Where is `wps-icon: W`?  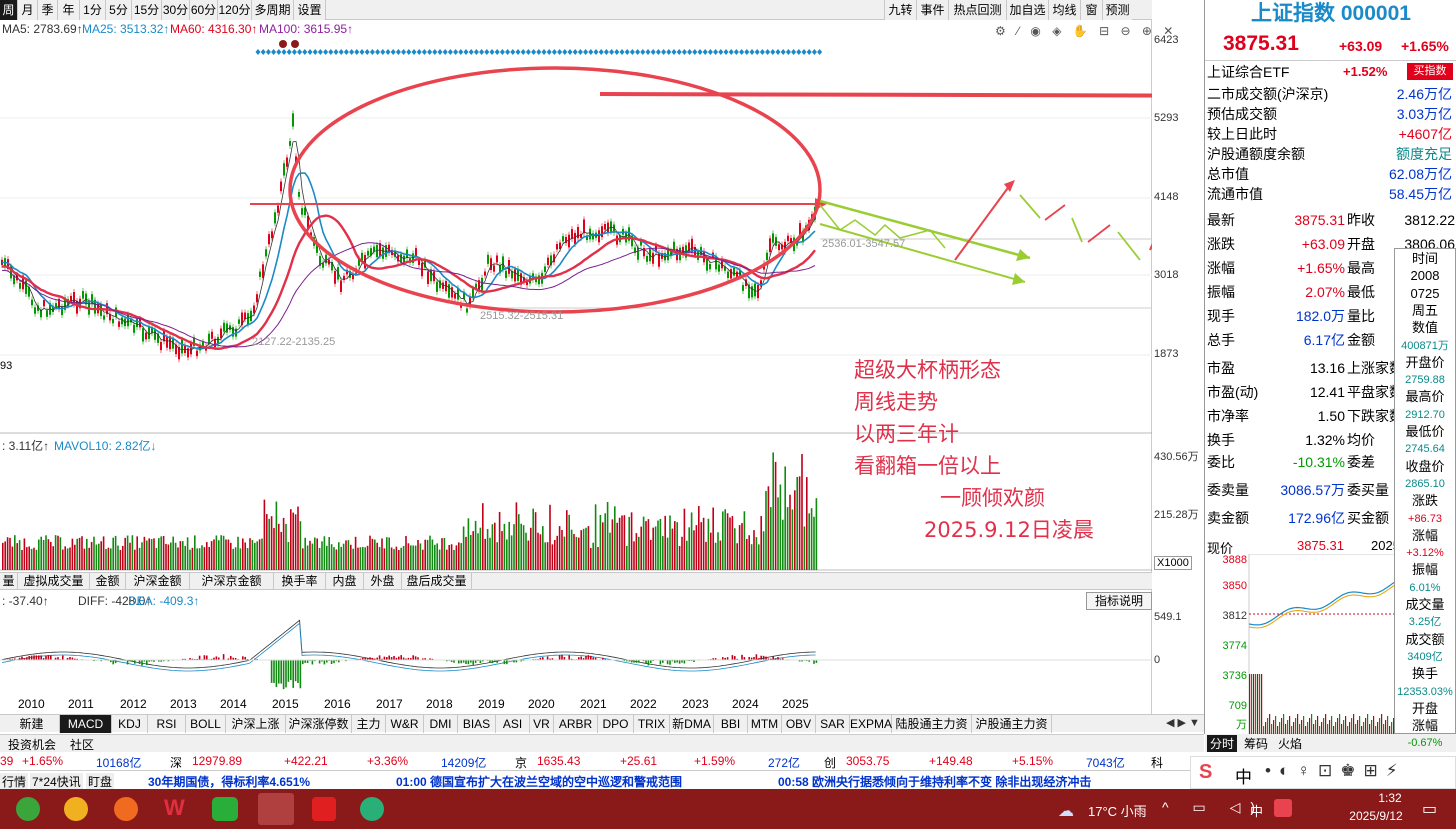
wps-icon: W is located at coordinates (174, 808).